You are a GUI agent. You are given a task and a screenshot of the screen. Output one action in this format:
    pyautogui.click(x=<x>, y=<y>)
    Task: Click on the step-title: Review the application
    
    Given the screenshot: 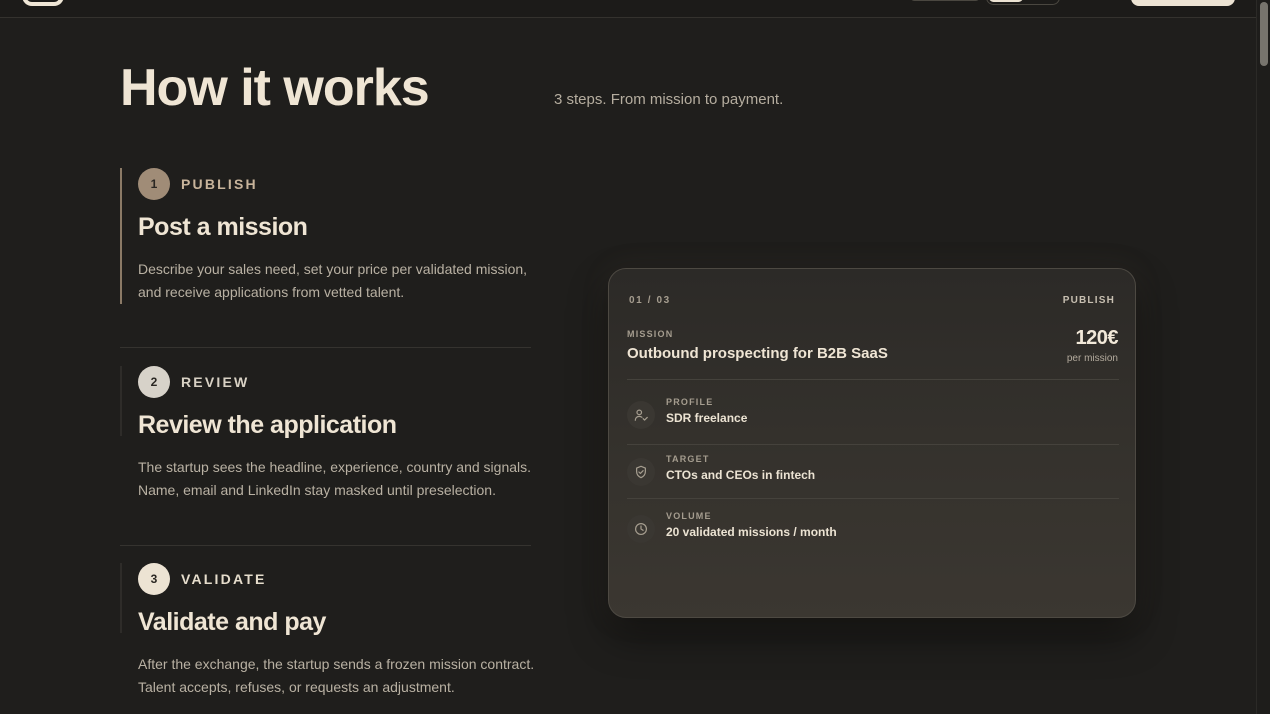 What is the action you would take?
    pyautogui.click(x=267, y=425)
    